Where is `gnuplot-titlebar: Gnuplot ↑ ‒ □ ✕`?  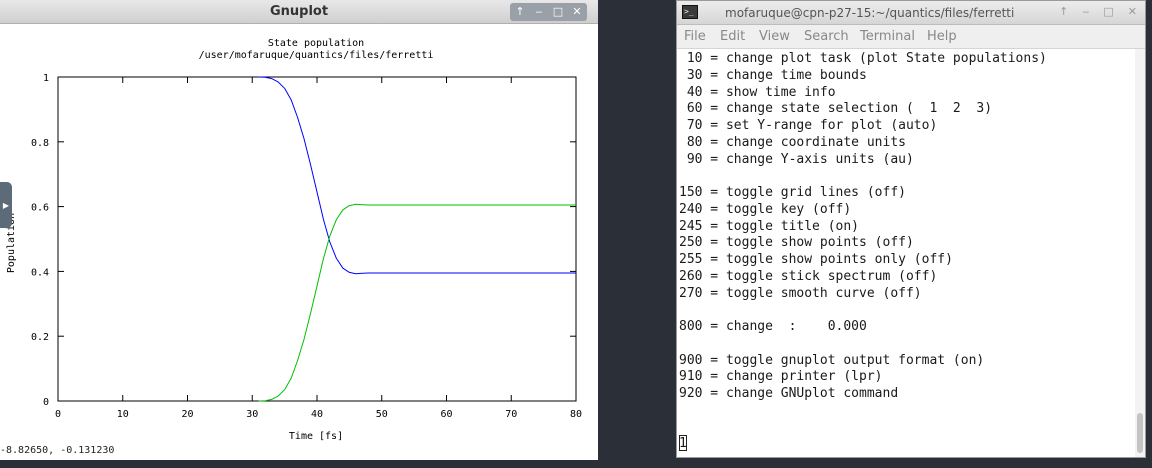 gnuplot-titlebar: Gnuplot ↑ ‒ □ ✕ is located at coordinates (299, 12).